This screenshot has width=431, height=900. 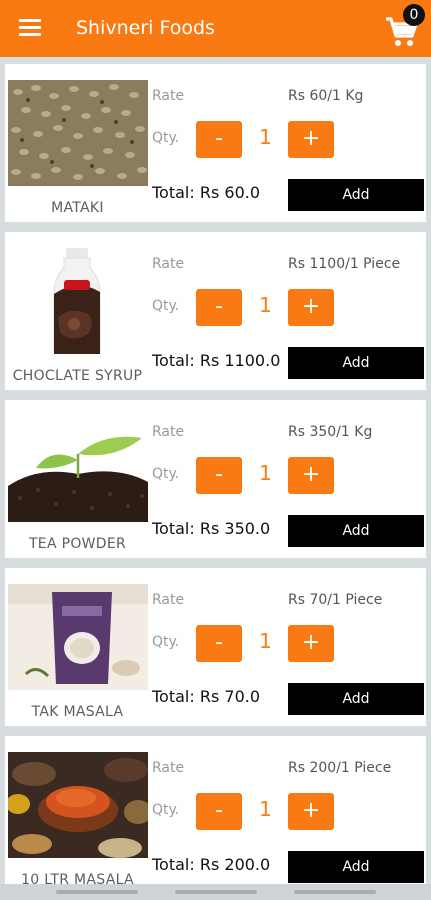 I want to click on nav-recents-handle, so click(x=97, y=892).